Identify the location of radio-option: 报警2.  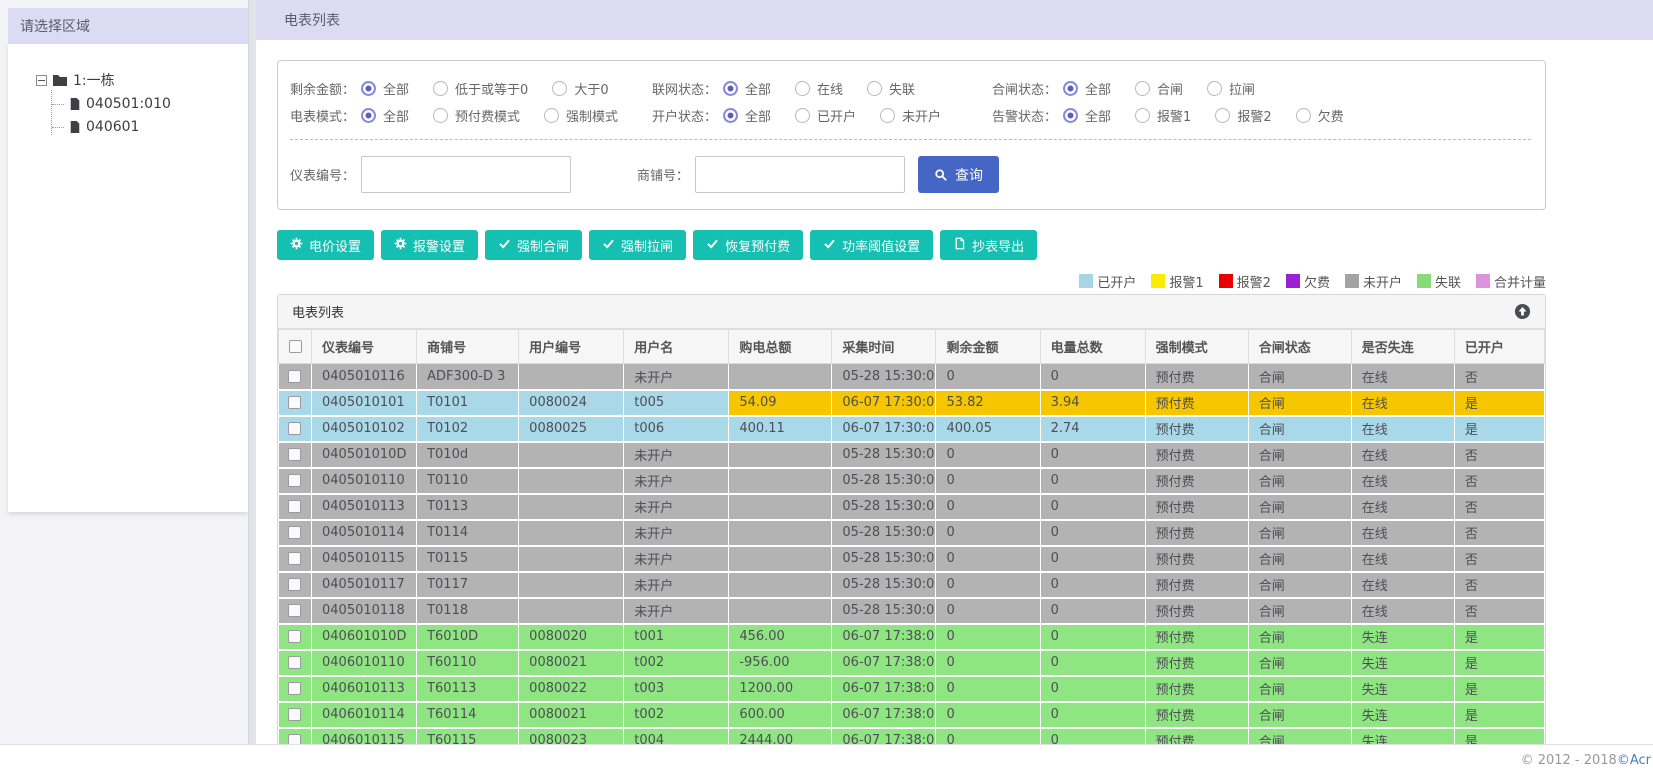
(1243, 115).